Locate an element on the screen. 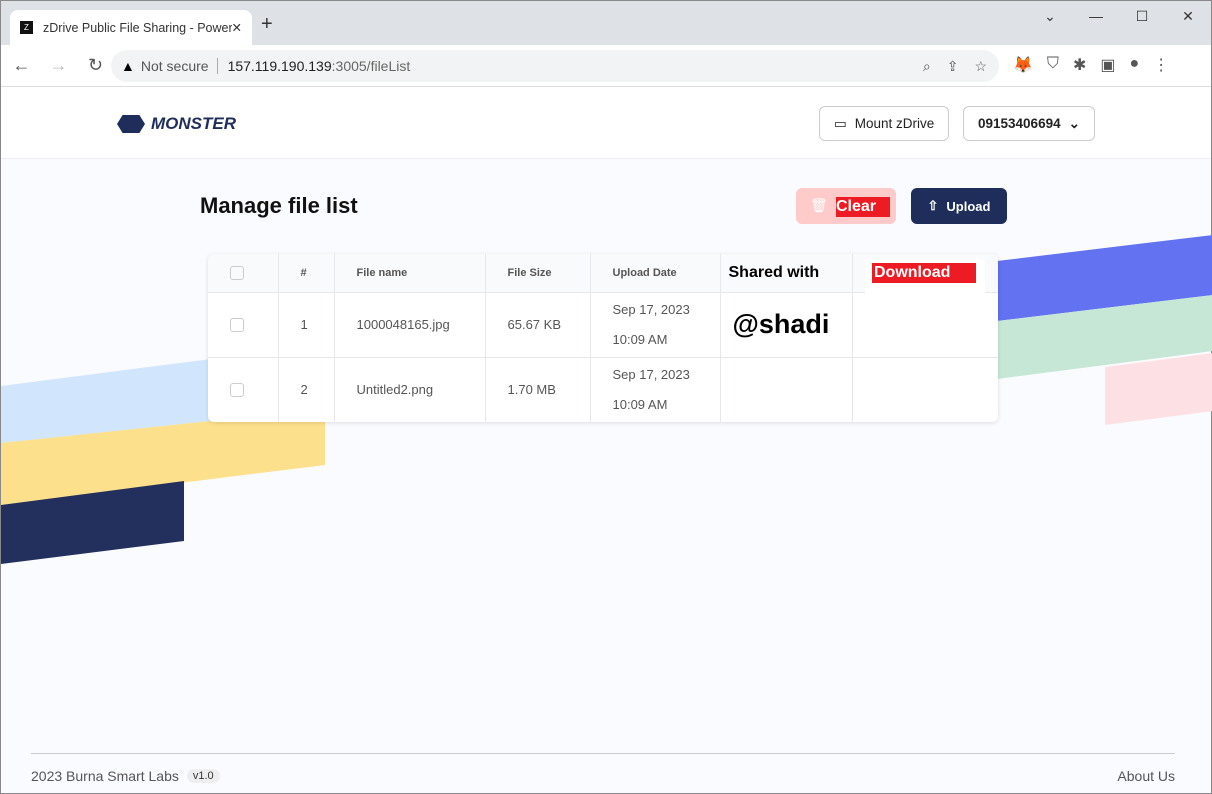 This screenshot has height=794, width=1212. col-file-name: File name is located at coordinates (410, 273).